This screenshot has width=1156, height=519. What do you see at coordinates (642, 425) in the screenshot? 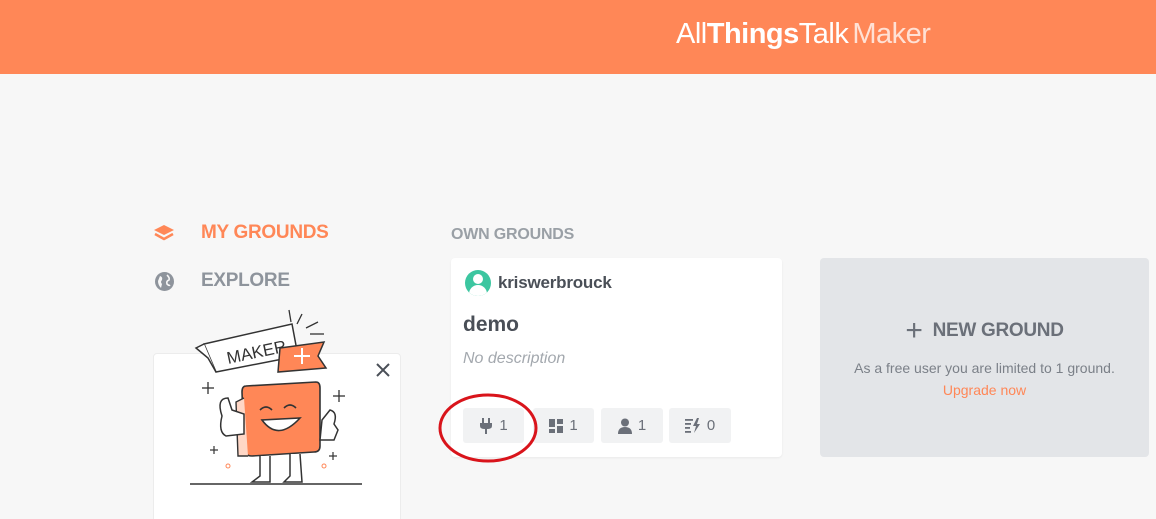
I see `members-count: 1` at bounding box center [642, 425].